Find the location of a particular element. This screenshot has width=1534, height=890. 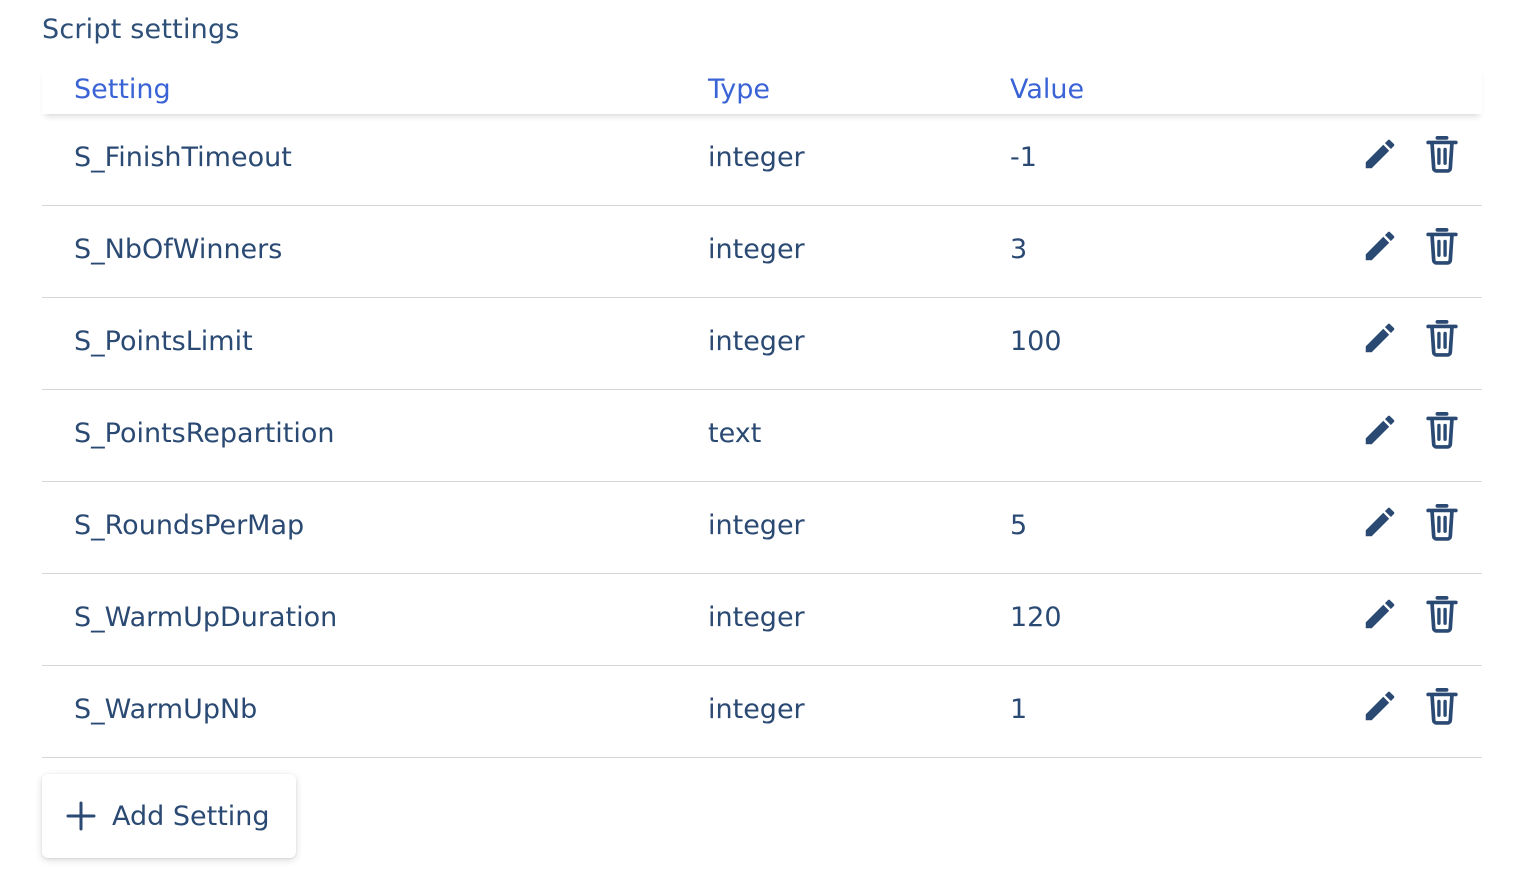

table-row-1: S_FinishTimeout integer -1 is located at coordinates (762, 160).